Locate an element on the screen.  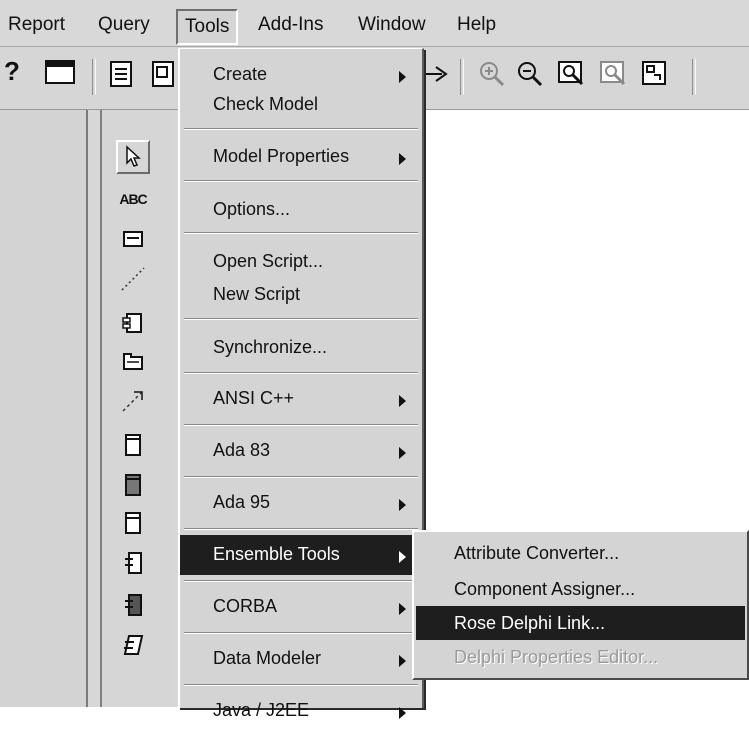
text-box-icon: ABC is located at coordinates (133, 199).